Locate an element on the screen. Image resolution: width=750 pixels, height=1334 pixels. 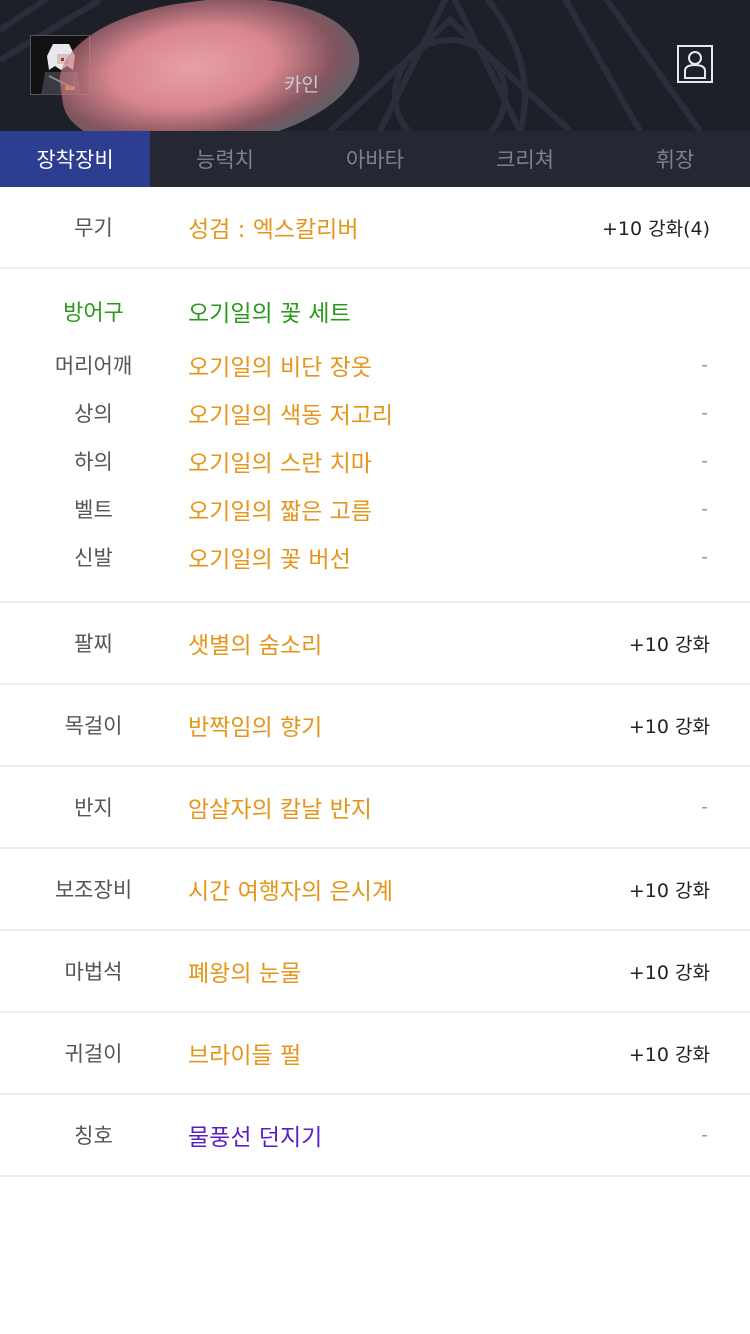
slot-label: 목걸이 is located at coordinates (93, 726).